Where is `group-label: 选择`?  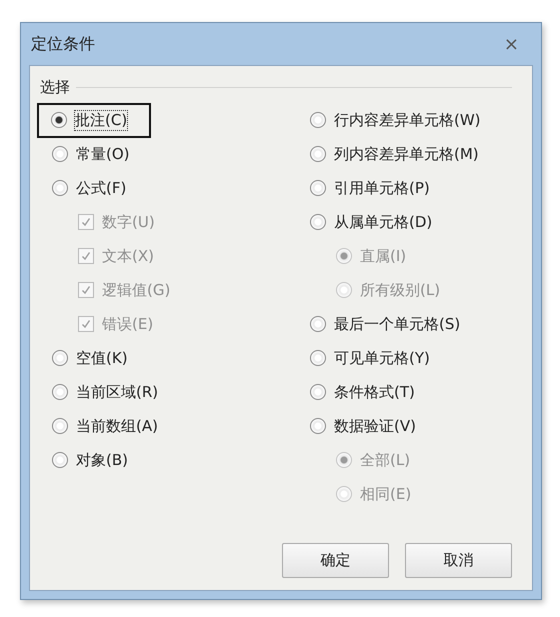
group-label: 选择 is located at coordinates (55, 87).